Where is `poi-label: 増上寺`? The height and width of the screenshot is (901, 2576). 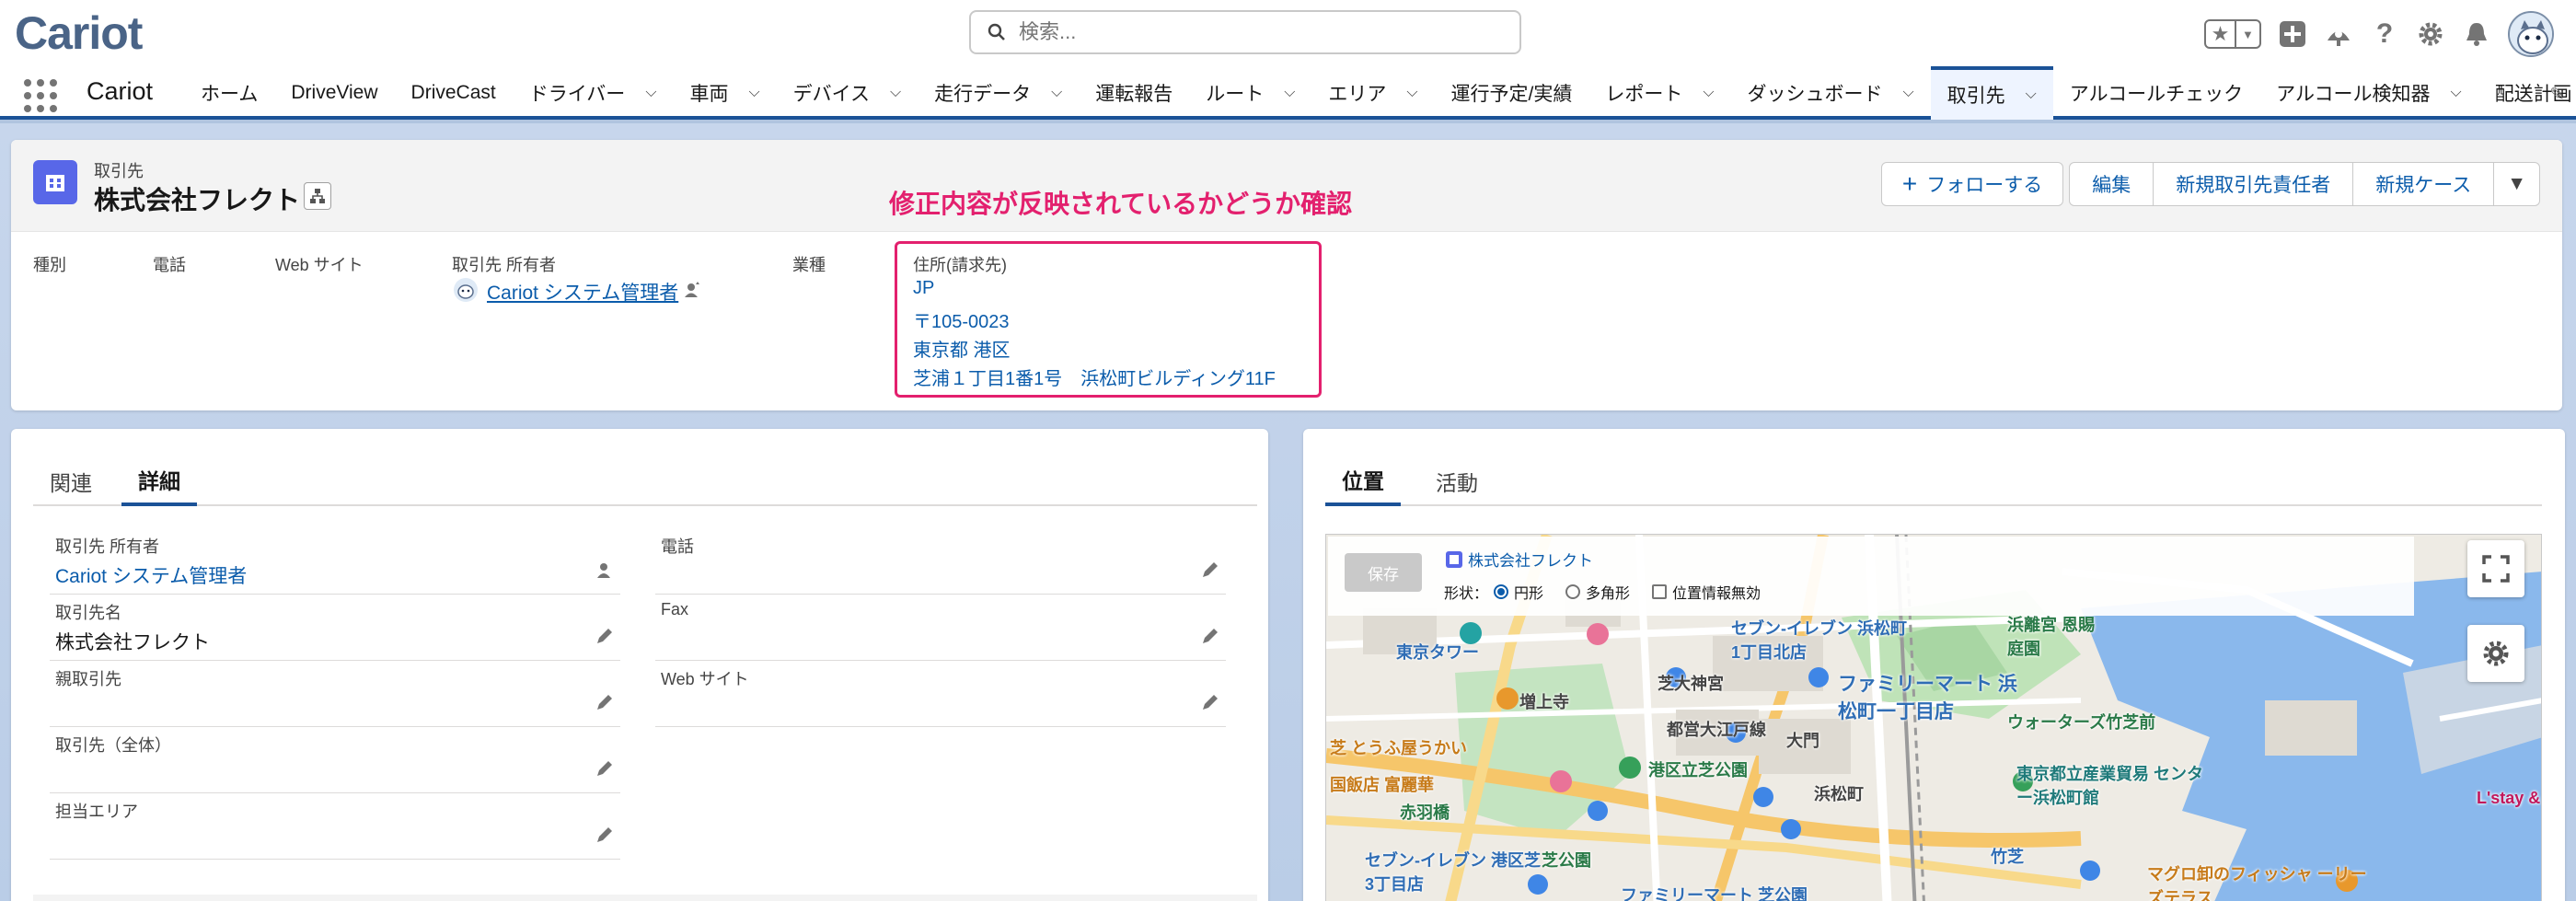
poi-label: 増上寺 is located at coordinates (1544, 702).